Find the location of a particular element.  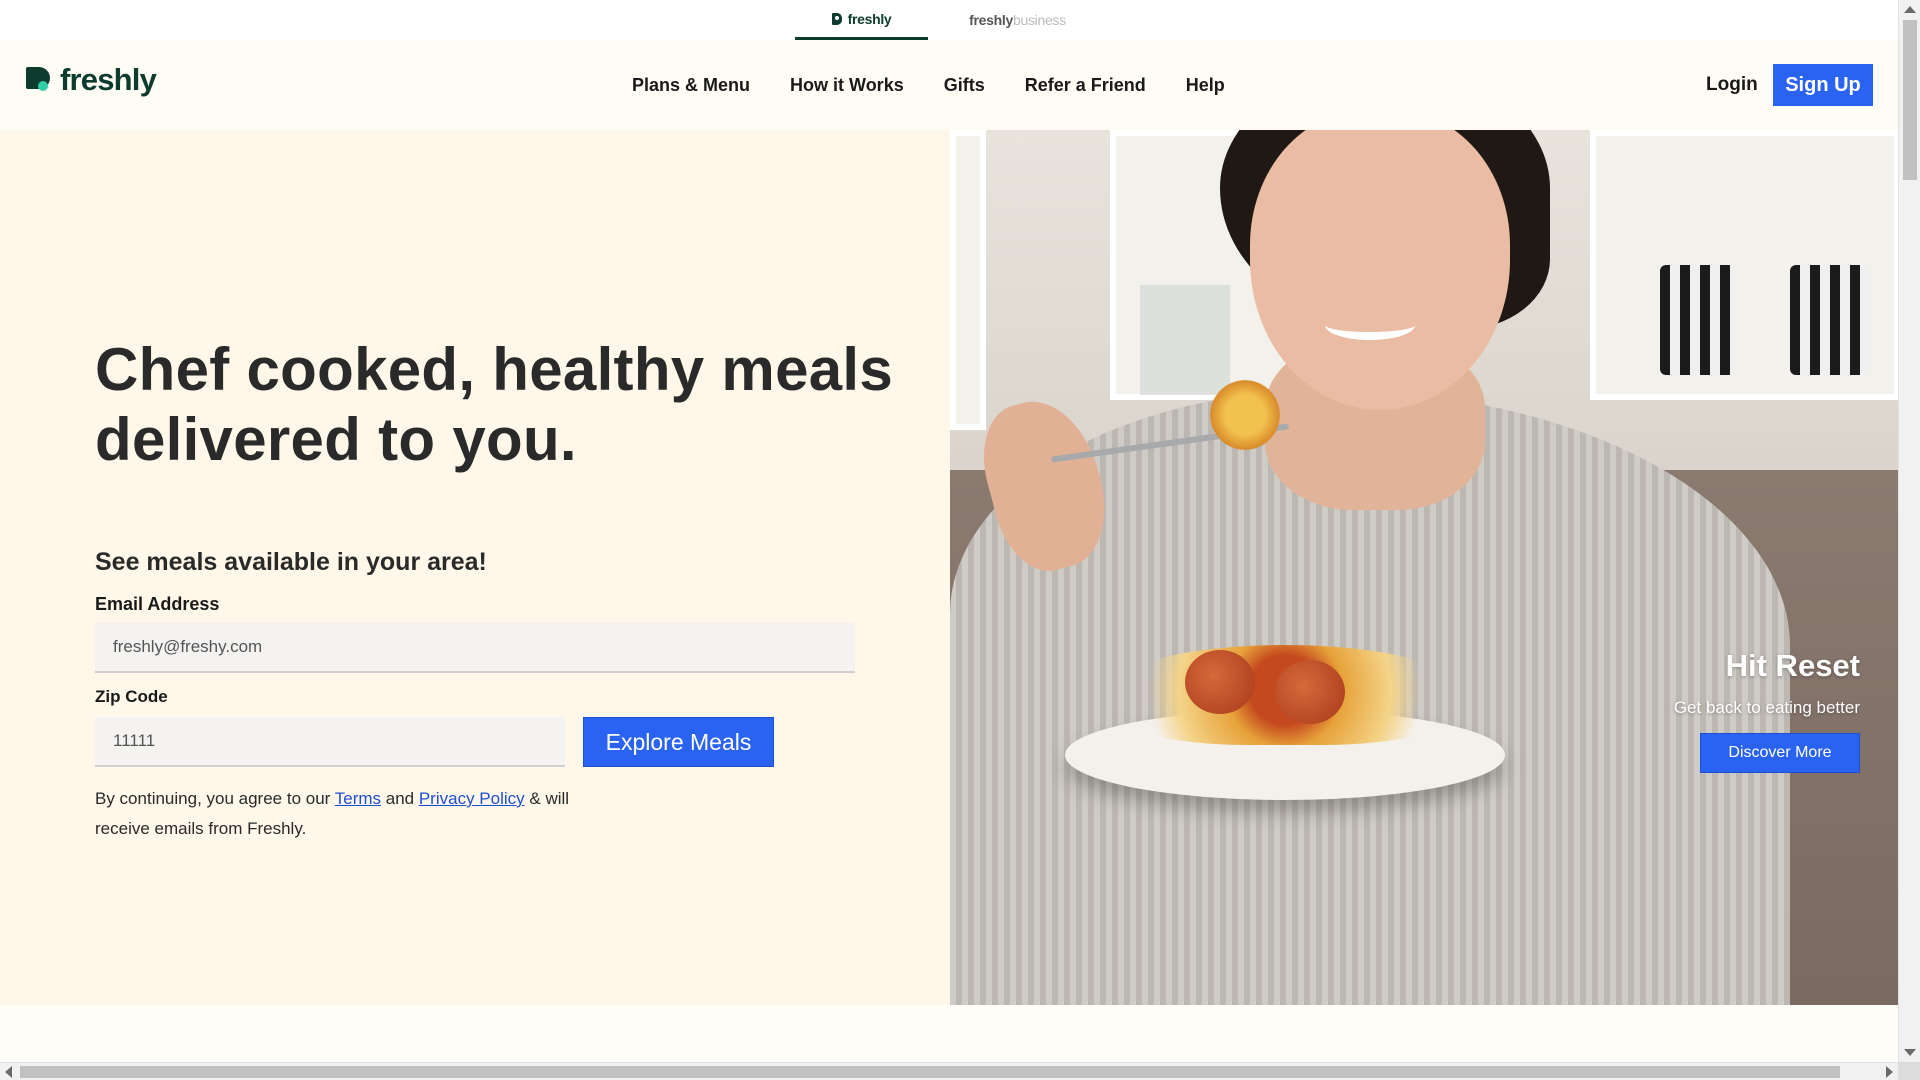

scrollbar-corner is located at coordinates (1909, 1071).